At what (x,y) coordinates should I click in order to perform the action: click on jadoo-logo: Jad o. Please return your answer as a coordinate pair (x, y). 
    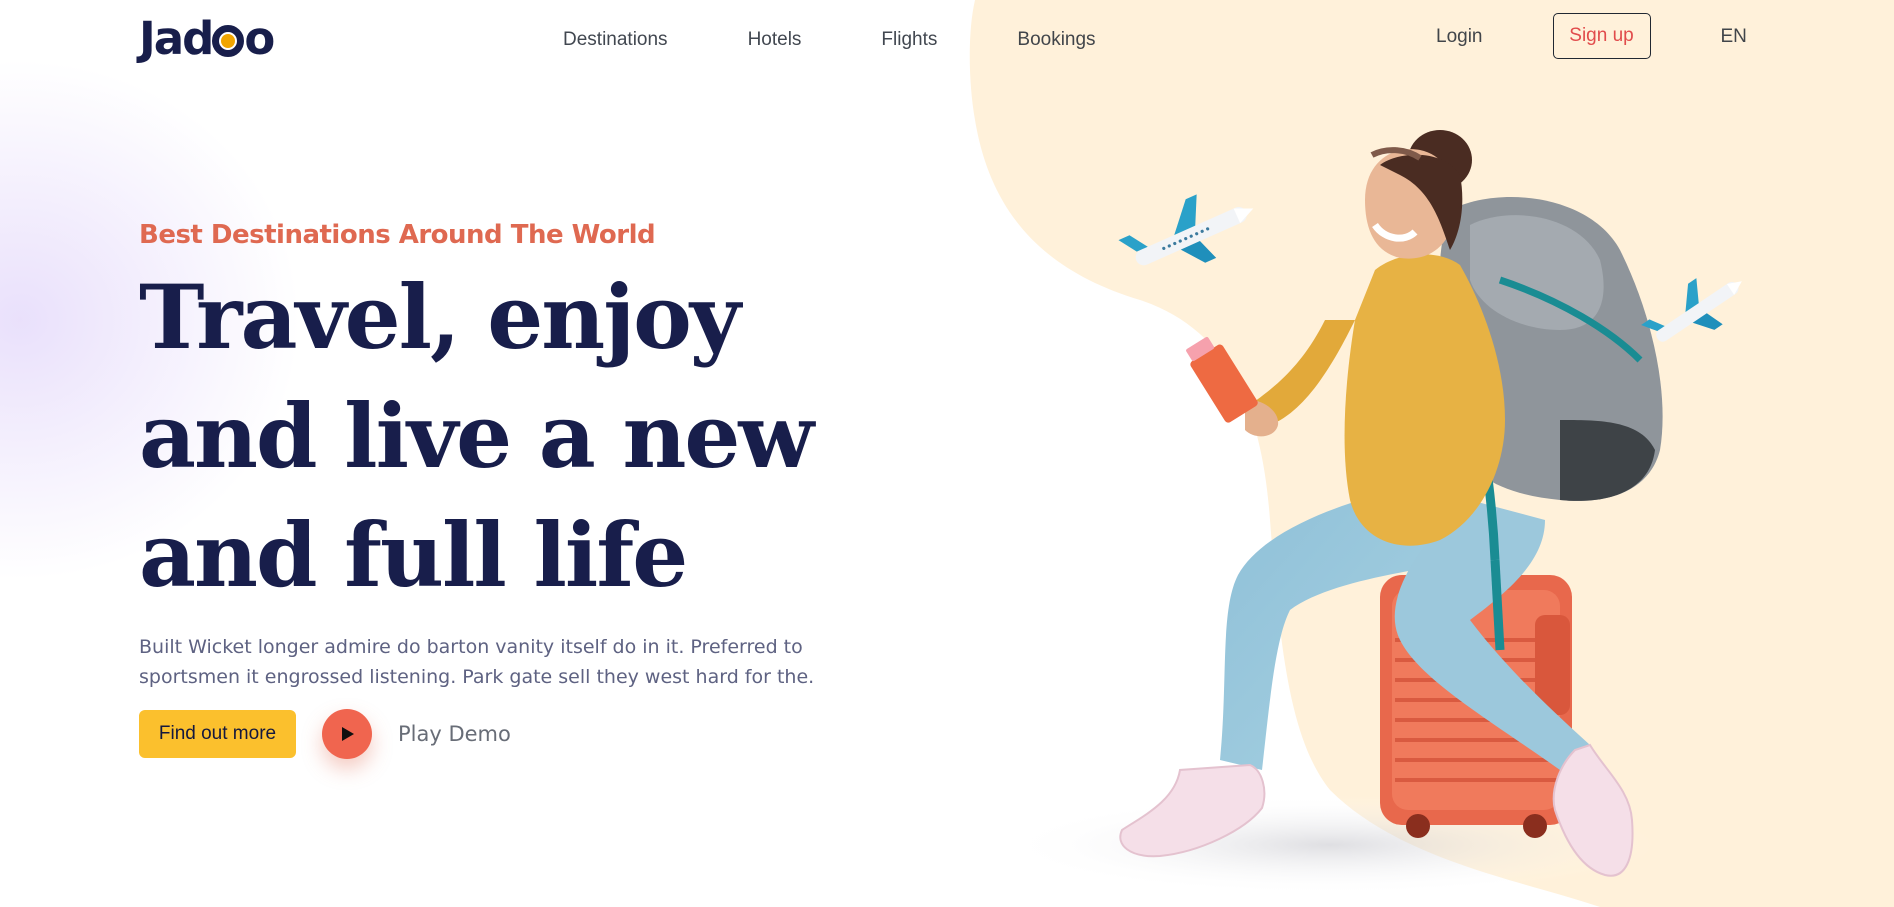
    Looking at the image, I should click on (207, 39).